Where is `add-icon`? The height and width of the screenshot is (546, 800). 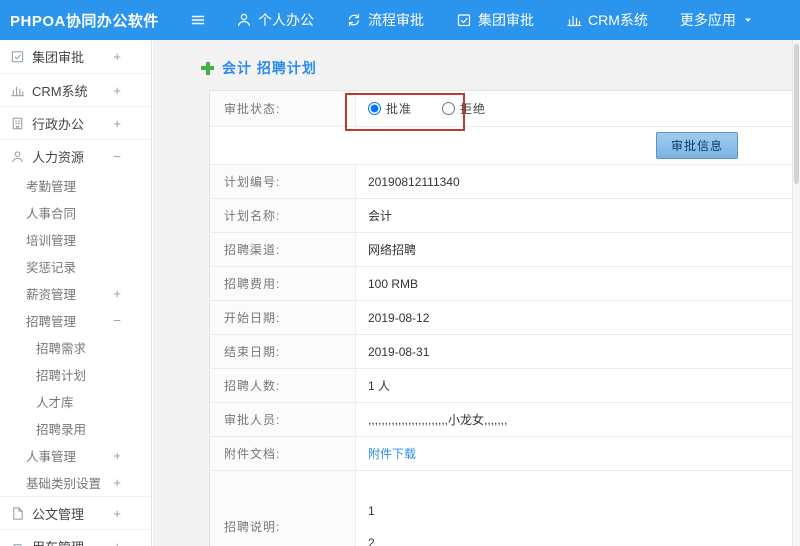 add-icon is located at coordinates (207, 68).